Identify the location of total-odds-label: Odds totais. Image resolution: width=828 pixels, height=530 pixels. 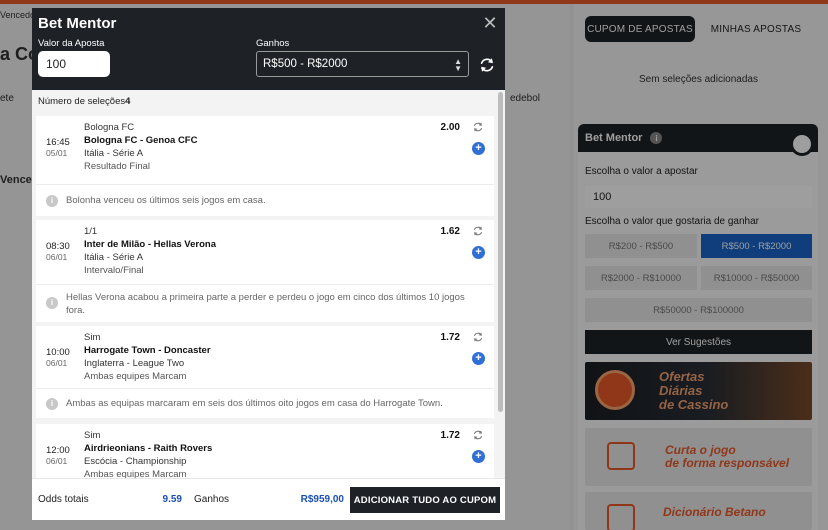
(63, 499).